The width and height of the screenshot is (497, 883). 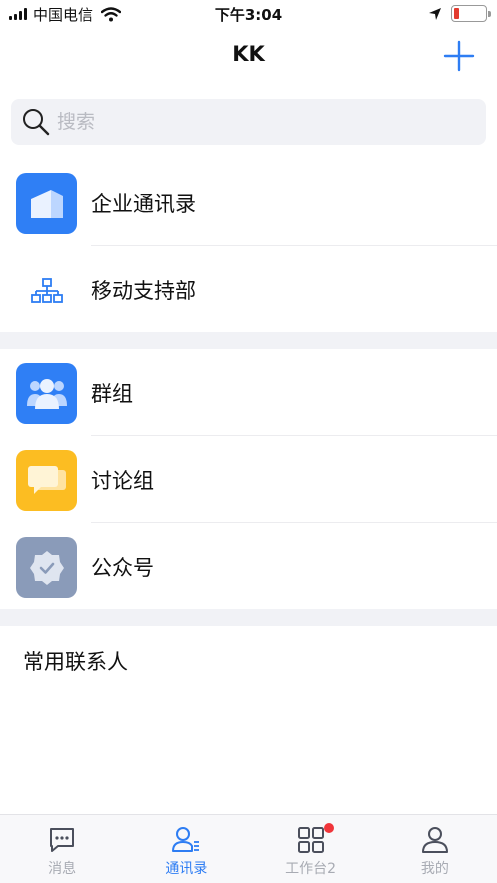 I want to click on search-bar, so click(x=248, y=122).